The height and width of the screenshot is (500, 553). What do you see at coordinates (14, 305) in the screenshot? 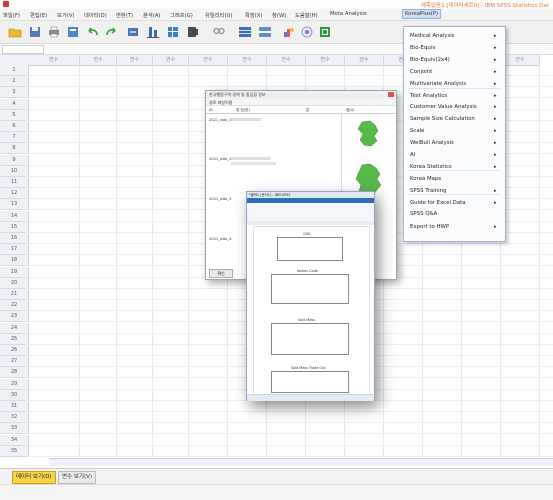
I see `row-header: 22` at bounding box center [14, 305].